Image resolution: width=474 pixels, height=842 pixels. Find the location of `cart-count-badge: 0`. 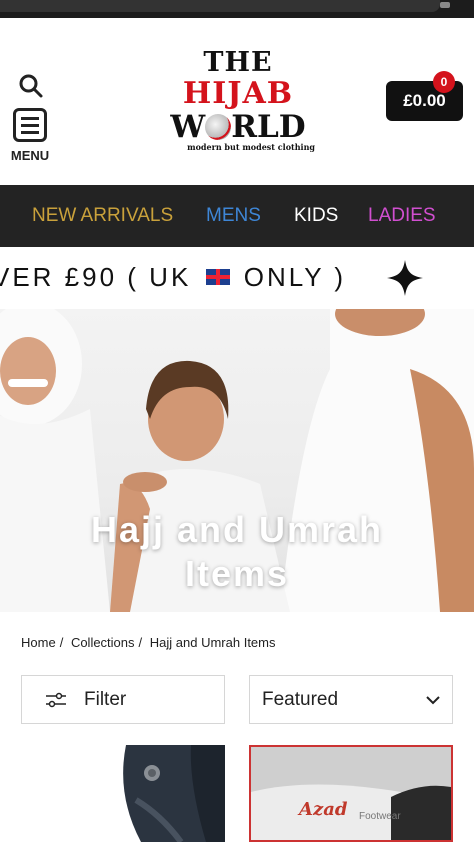

cart-count-badge: 0 is located at coordinates (444, 82).